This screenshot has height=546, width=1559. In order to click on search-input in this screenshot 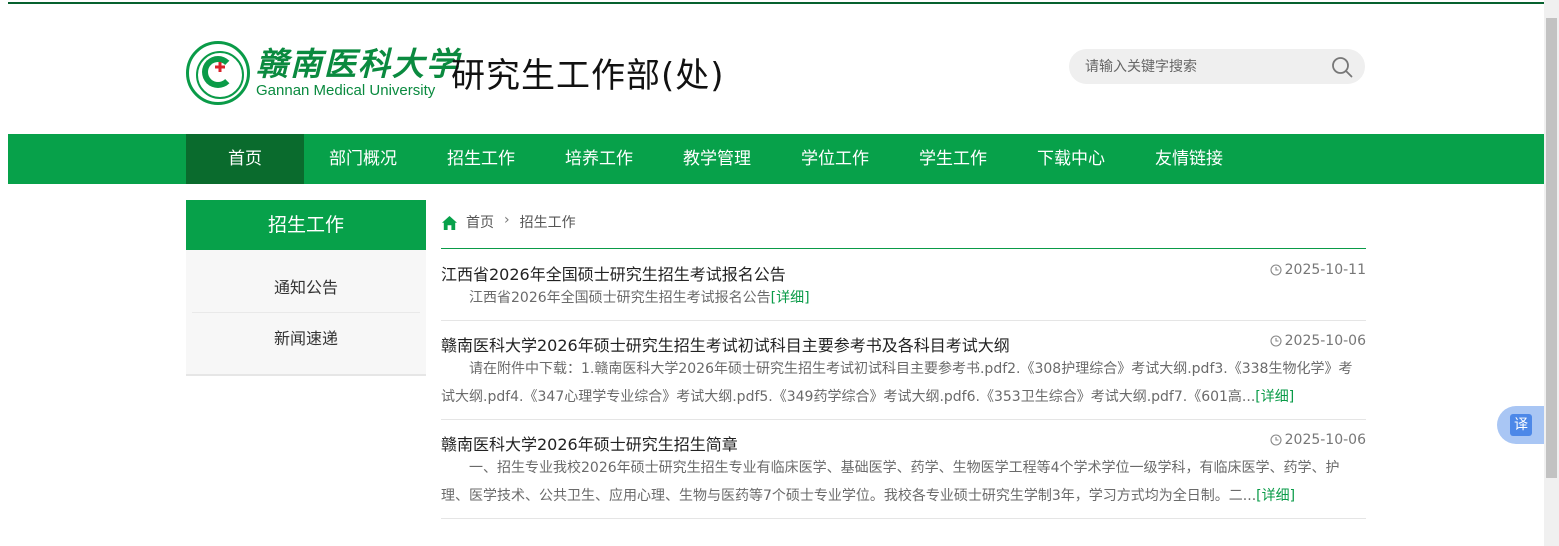, I will do `click(1205, 66)`.